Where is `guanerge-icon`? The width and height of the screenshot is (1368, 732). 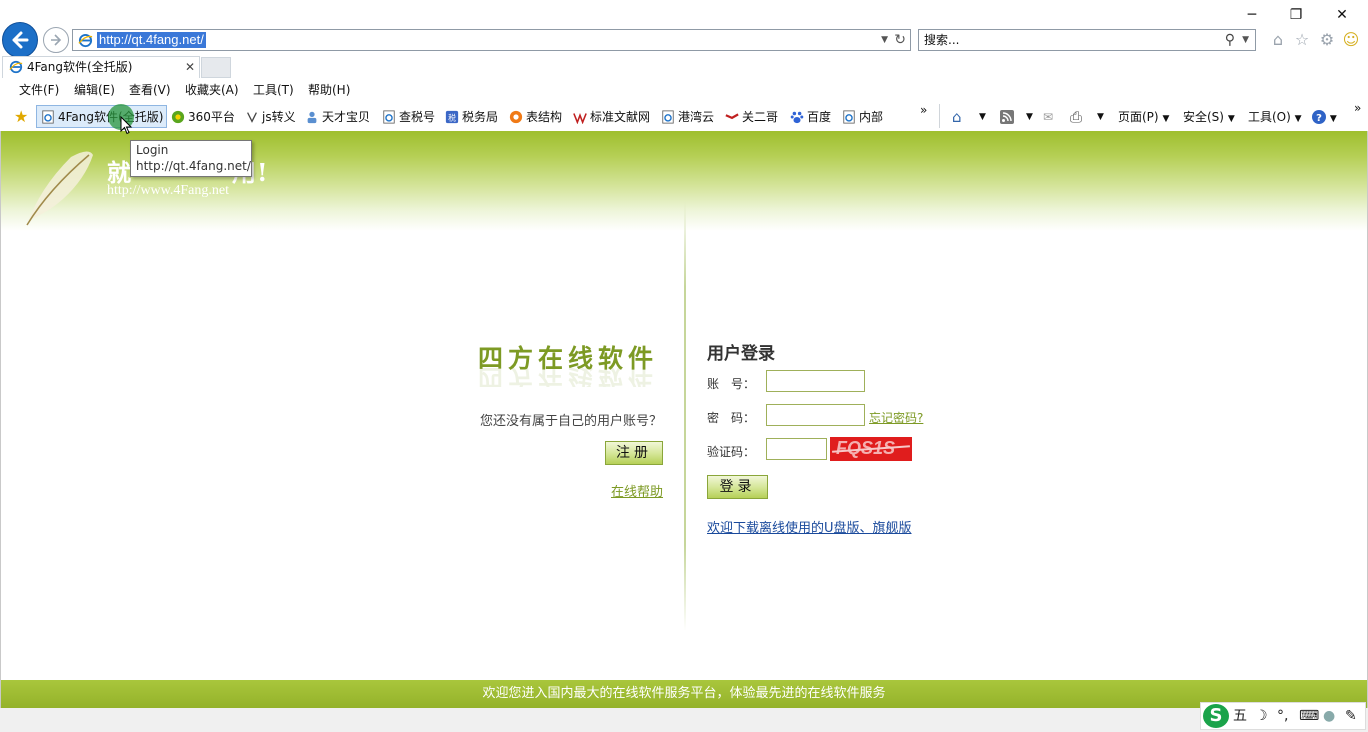 guanerge-icon is located at coordinates (732, 116).